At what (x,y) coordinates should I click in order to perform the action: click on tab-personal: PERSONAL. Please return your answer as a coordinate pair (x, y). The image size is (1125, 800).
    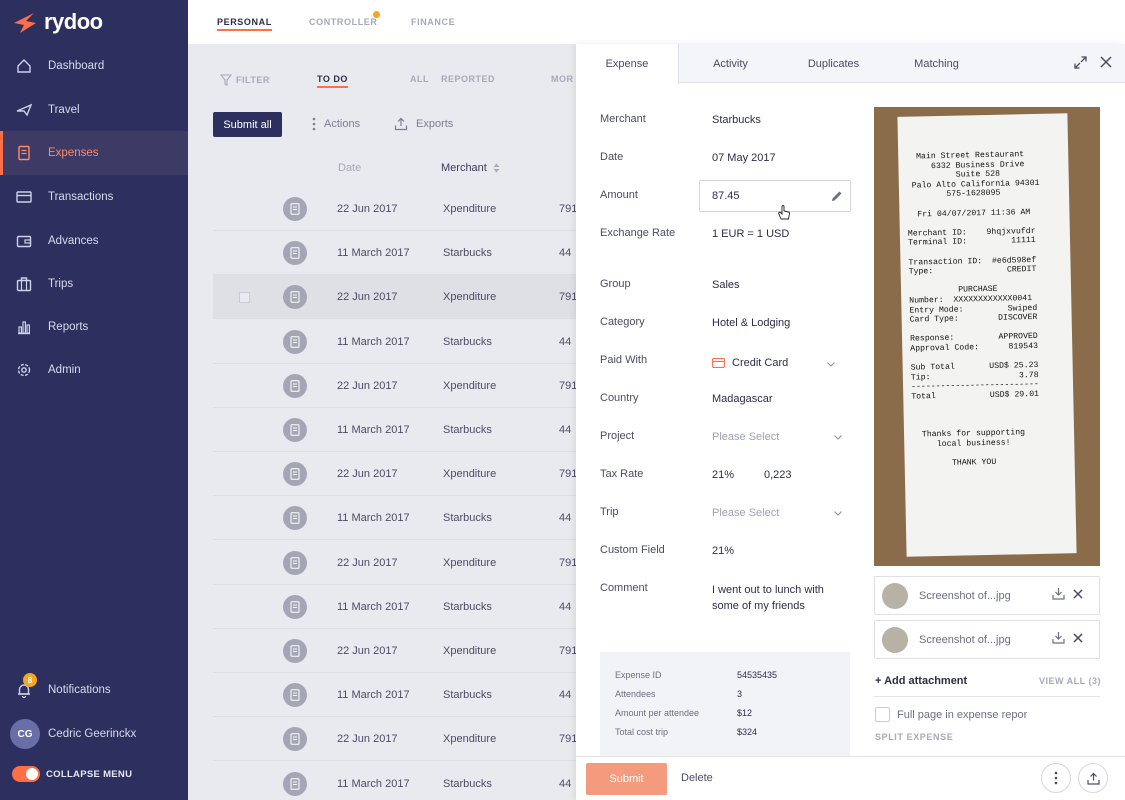
    Looking at the image, I should click on (244, 24).